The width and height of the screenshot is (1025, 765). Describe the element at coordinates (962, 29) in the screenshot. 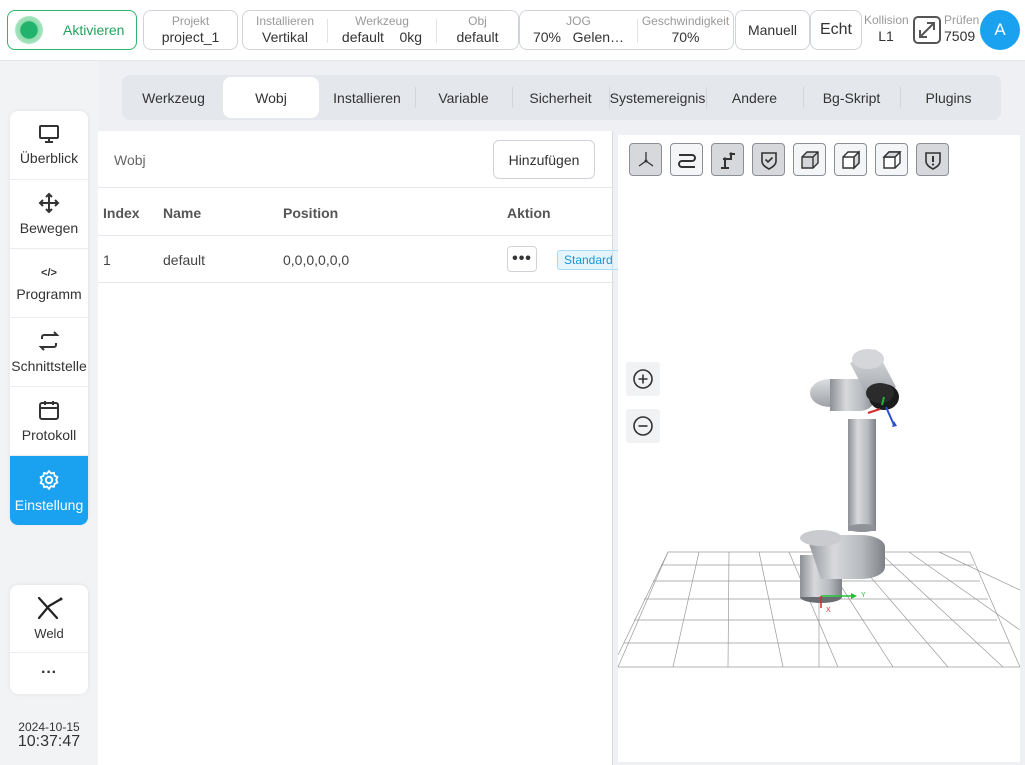

I see `check-counter: Prüfen 7509` at that location.